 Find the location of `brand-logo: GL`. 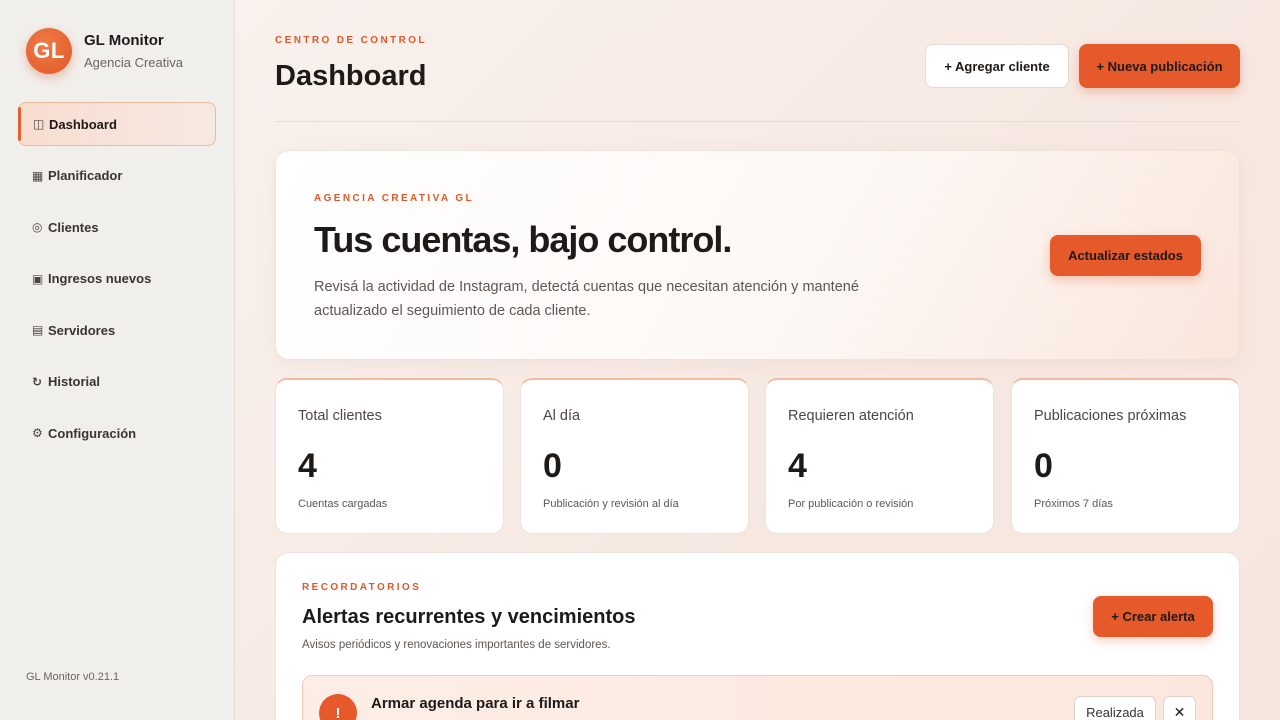

brand-logo: GL is located at coordinates (49, 51).